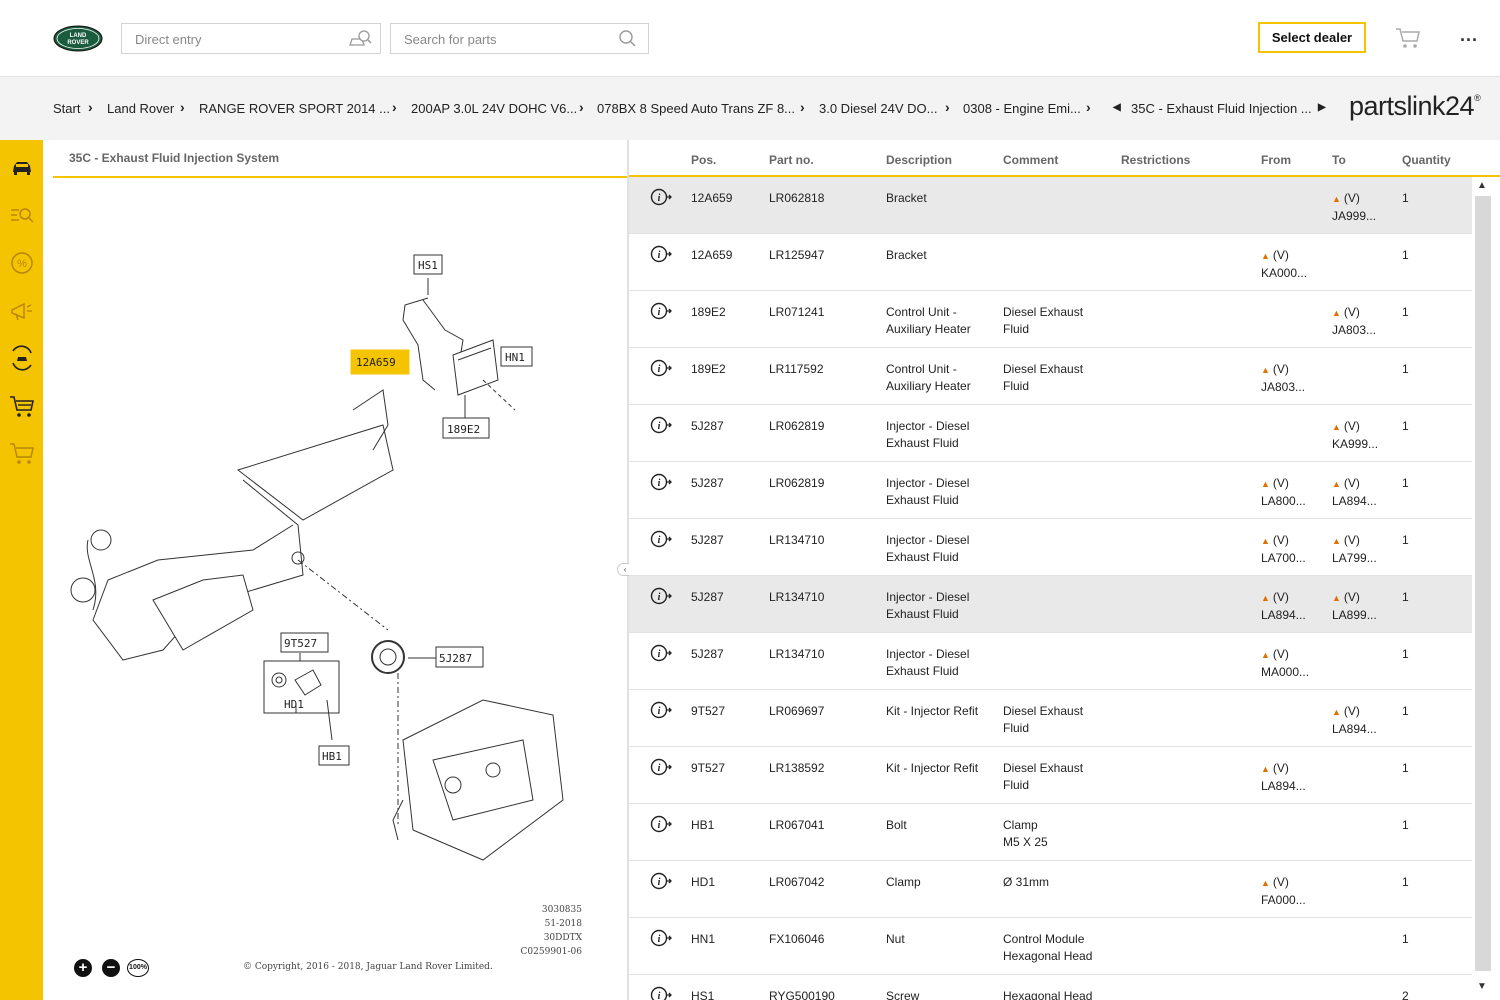  What do you see at coordinates (1276, 160) in the screenshot?
I see `column-header-from: From` at bounding box center [1276, 160].